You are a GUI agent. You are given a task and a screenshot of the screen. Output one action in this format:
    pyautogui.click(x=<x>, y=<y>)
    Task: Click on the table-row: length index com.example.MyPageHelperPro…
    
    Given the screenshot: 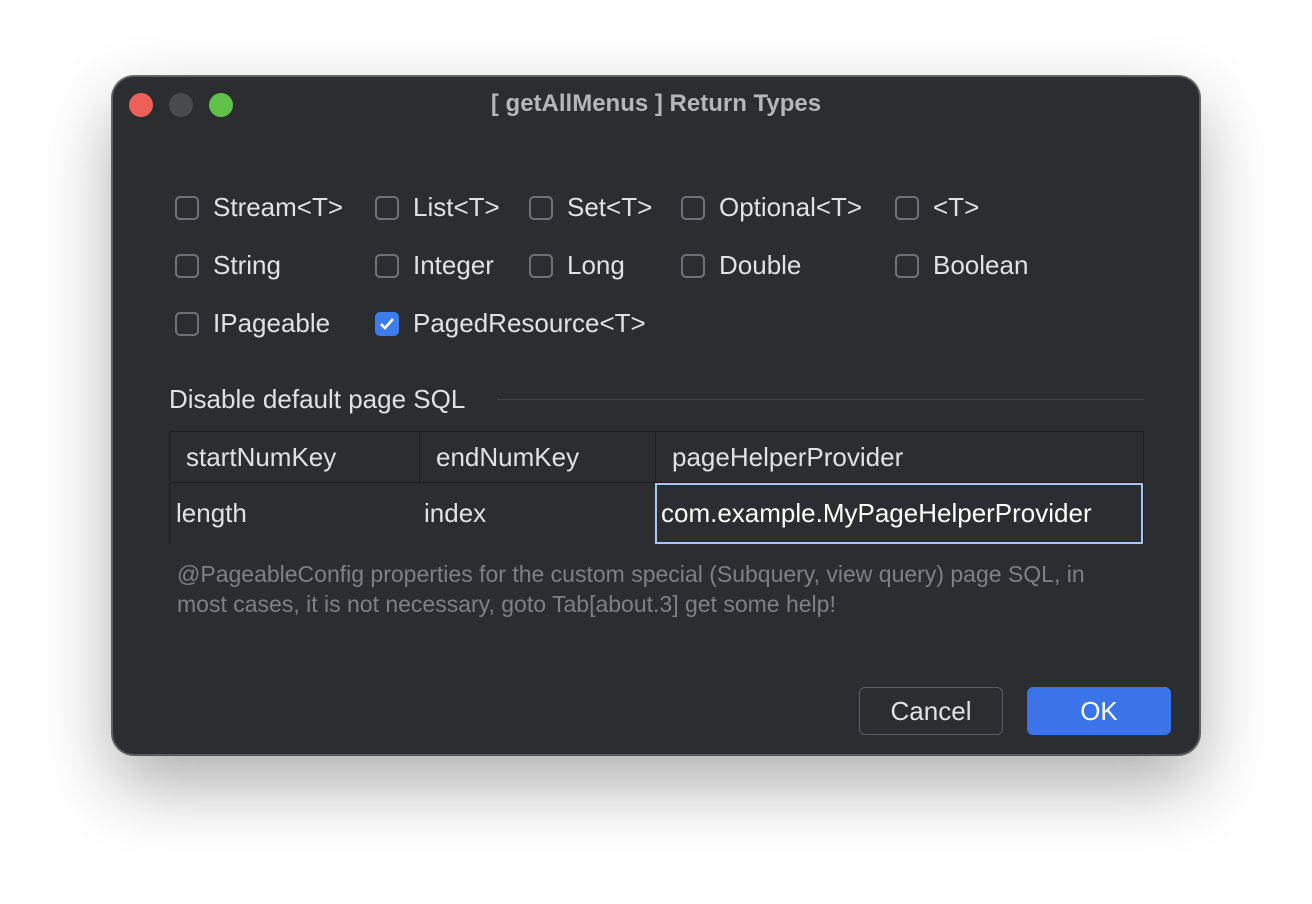 What is the action you would take?
    pyautogui.click(x=656, y=513)
    